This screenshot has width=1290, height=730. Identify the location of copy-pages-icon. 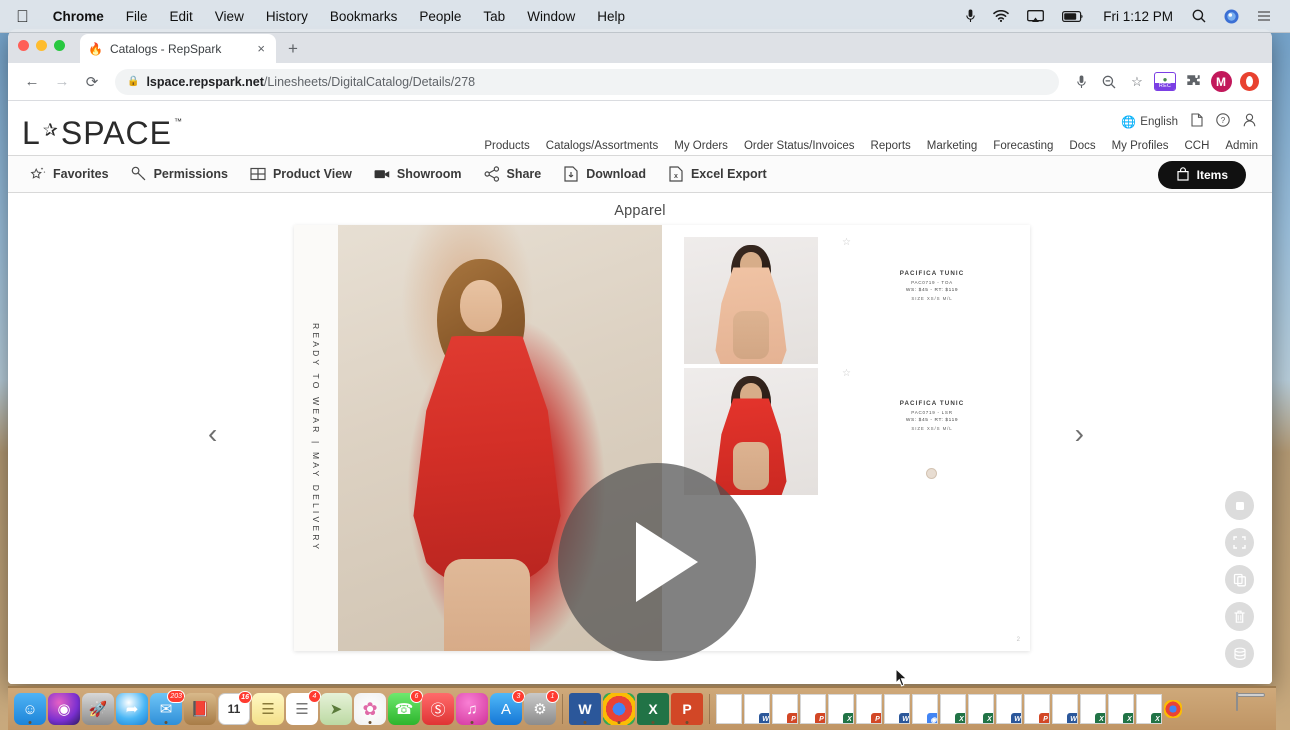
(1239, 579).